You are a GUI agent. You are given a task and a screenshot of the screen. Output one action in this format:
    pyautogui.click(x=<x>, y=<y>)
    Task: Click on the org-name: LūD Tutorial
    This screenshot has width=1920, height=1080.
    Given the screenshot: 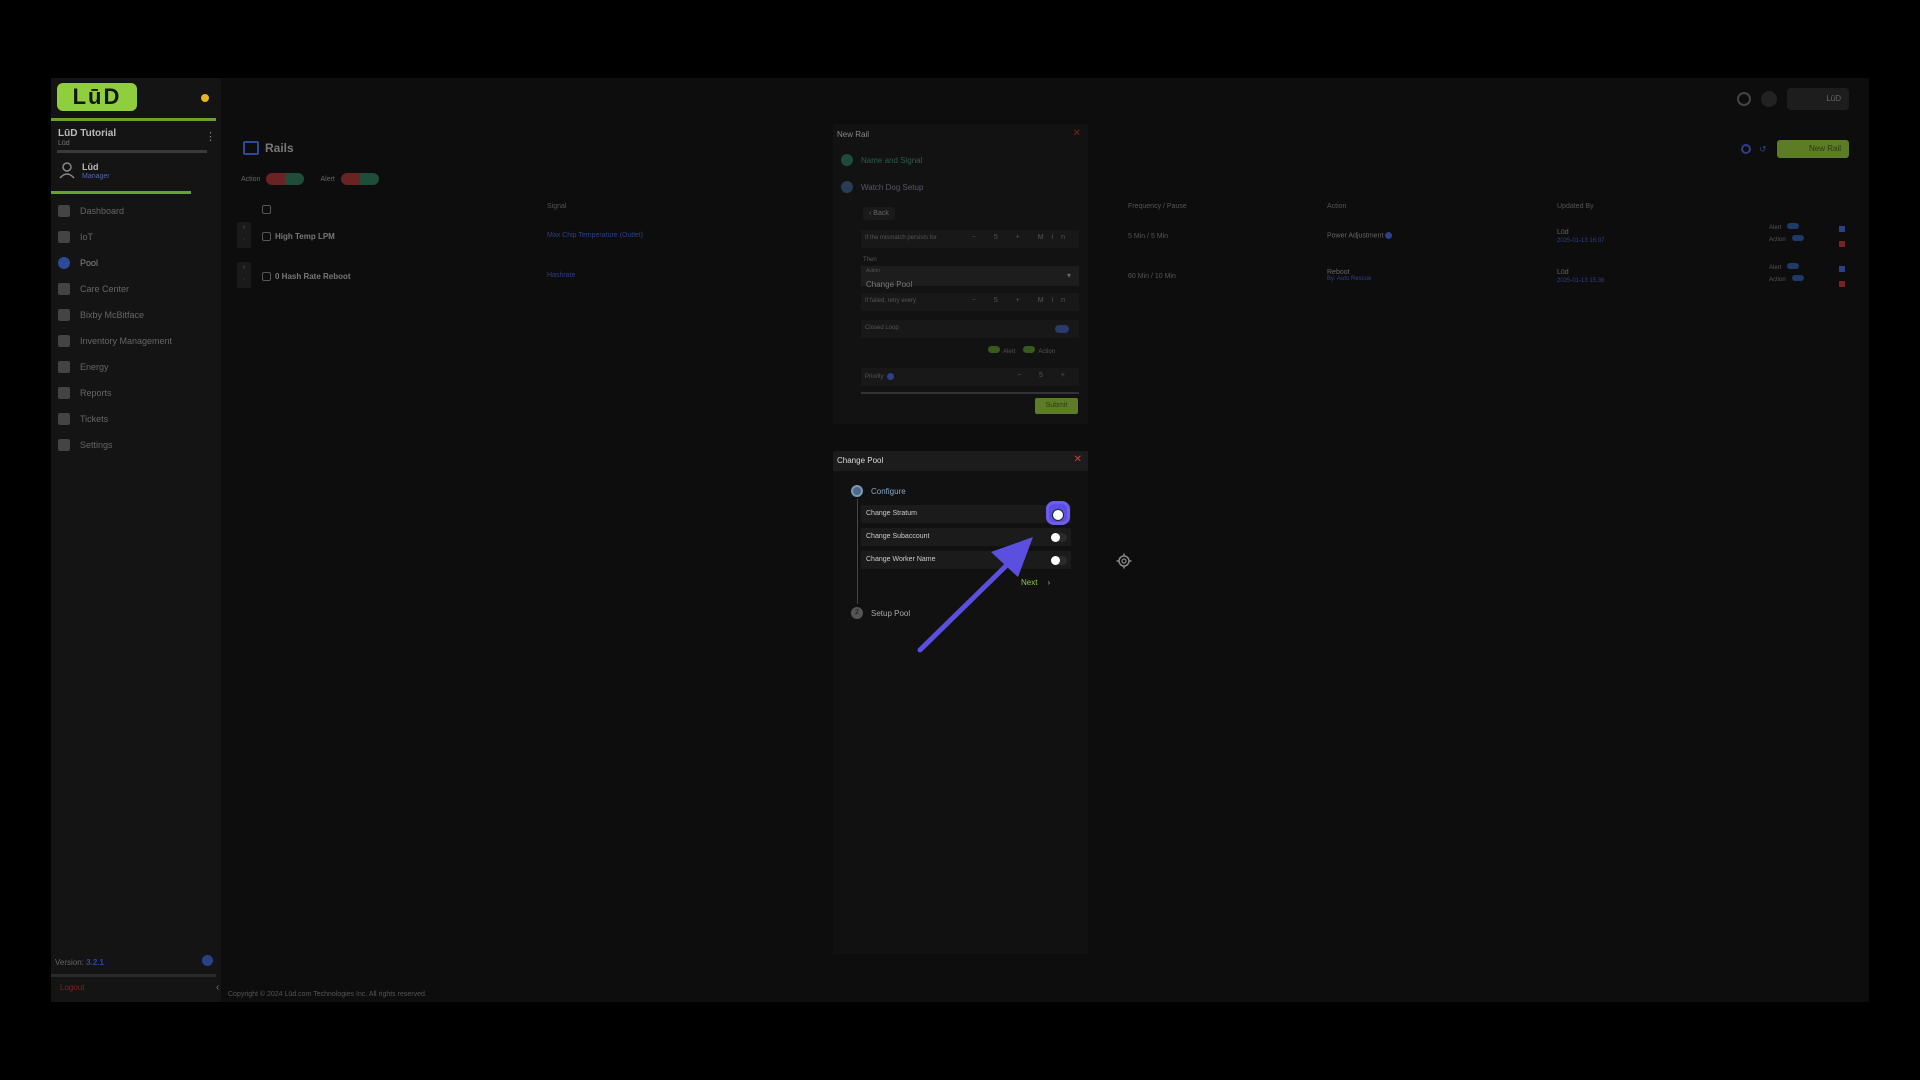 What is the action you would take?
    pyautogui.click(x=87, y=133)
    